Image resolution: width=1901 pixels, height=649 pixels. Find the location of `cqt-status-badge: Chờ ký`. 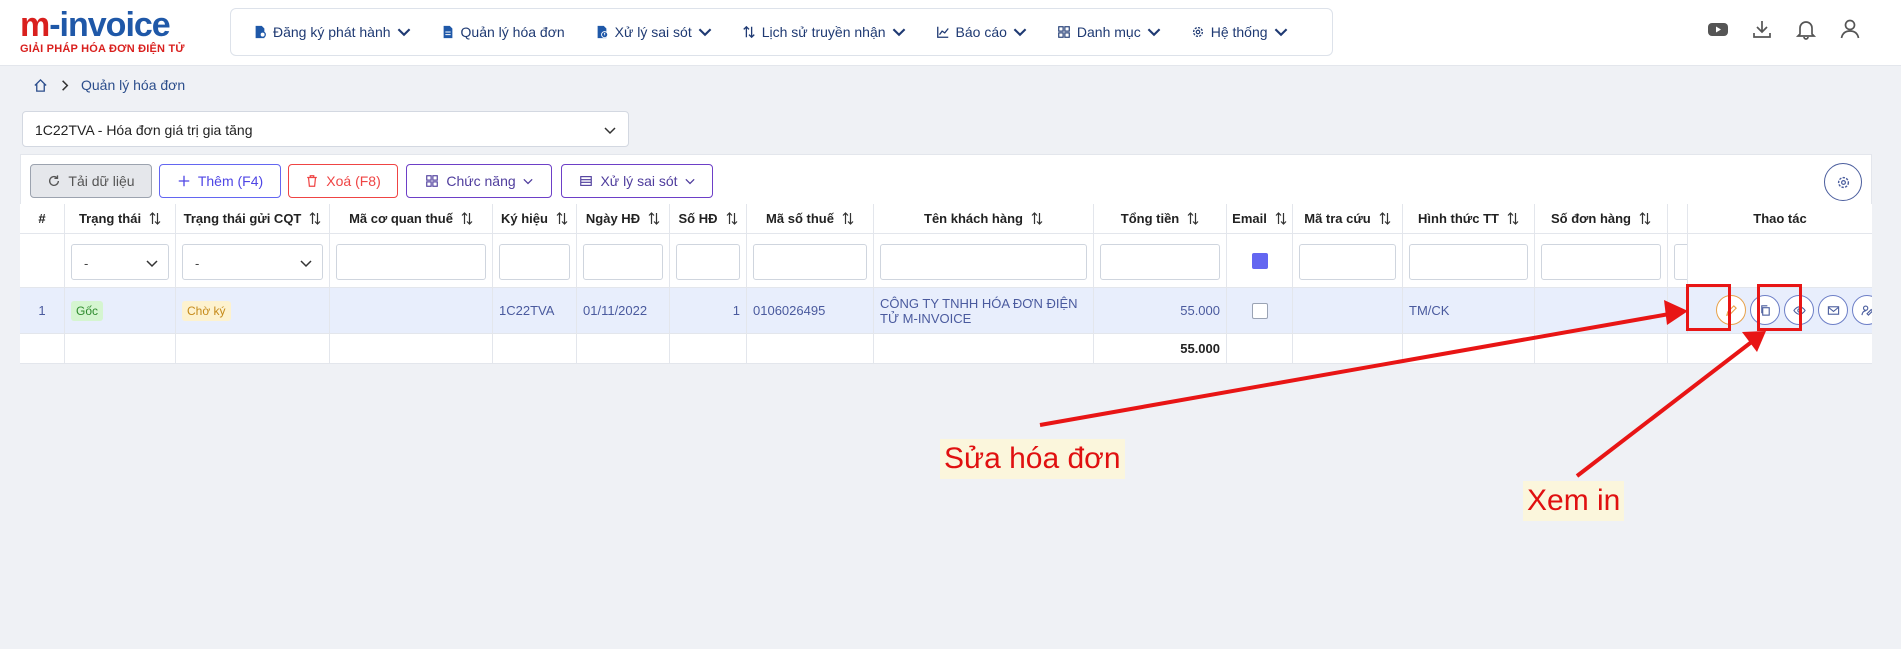

cqt-status-badge: Chờ ký is located at coordinates (206, 310).